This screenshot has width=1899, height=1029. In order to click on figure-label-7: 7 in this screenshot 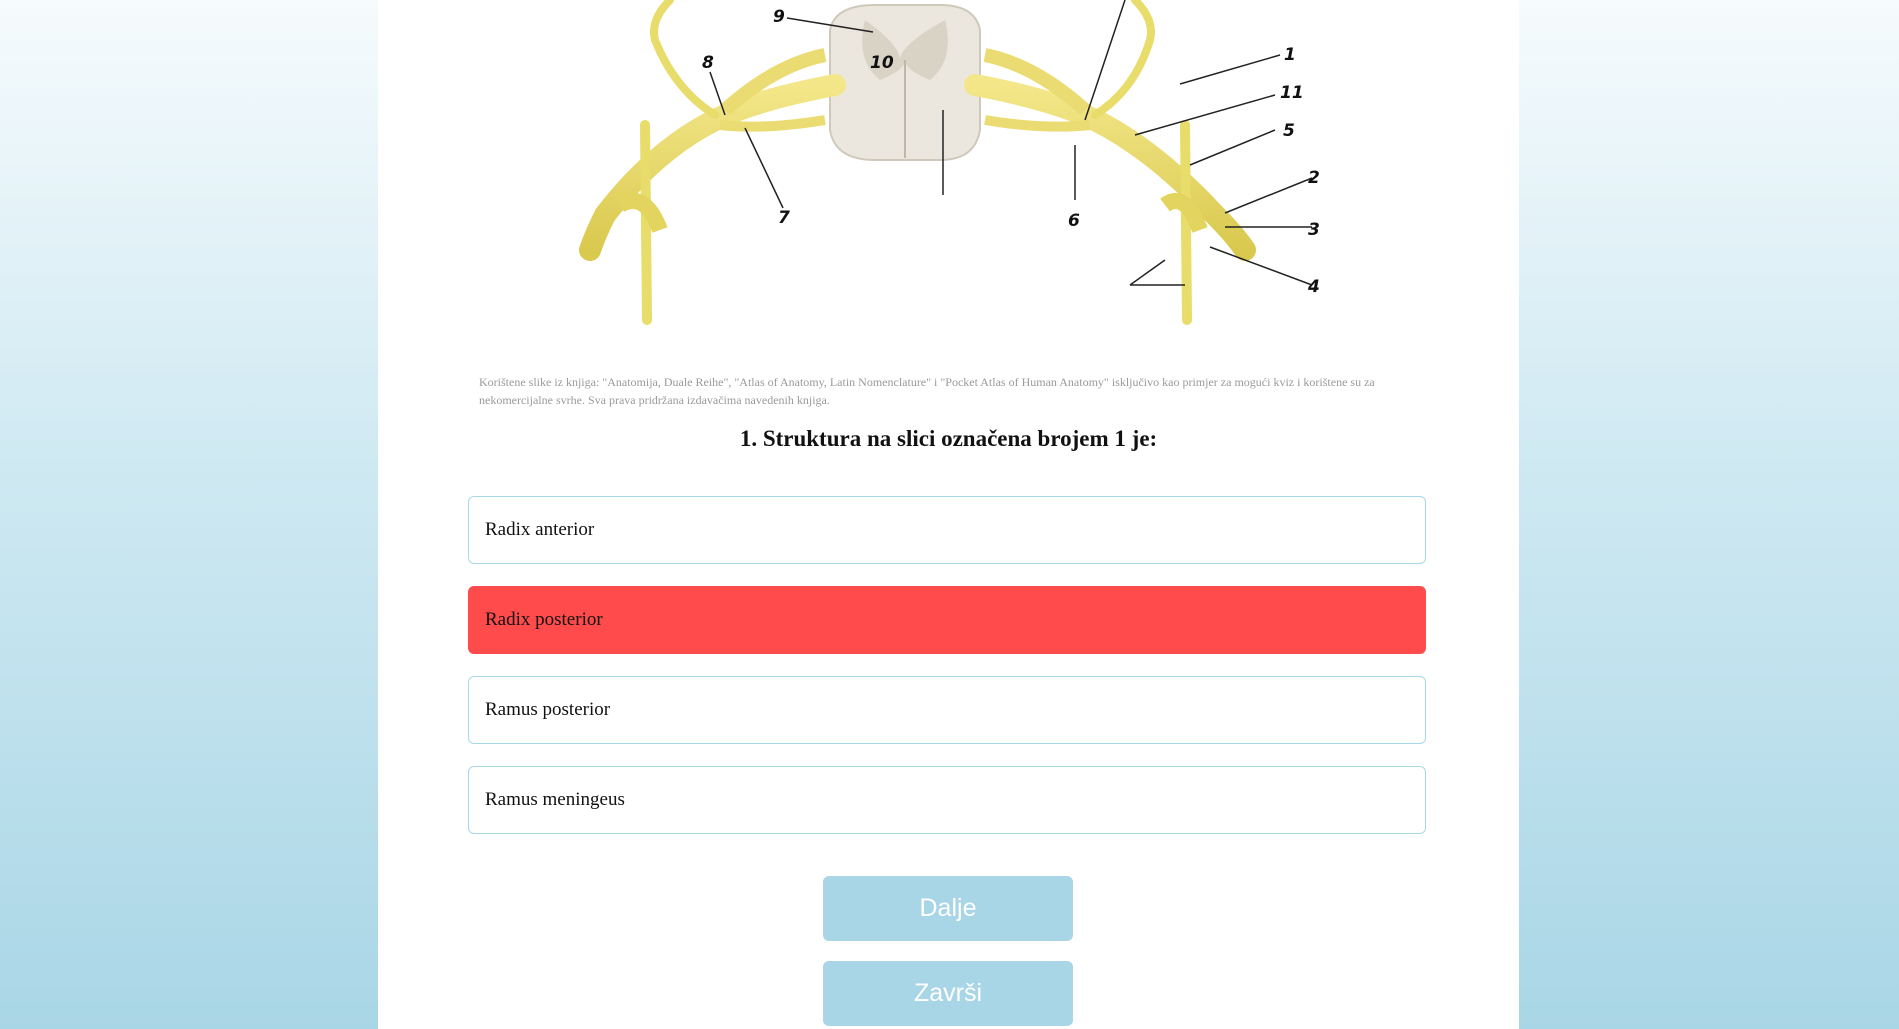, I will do `click(784, 218)`.